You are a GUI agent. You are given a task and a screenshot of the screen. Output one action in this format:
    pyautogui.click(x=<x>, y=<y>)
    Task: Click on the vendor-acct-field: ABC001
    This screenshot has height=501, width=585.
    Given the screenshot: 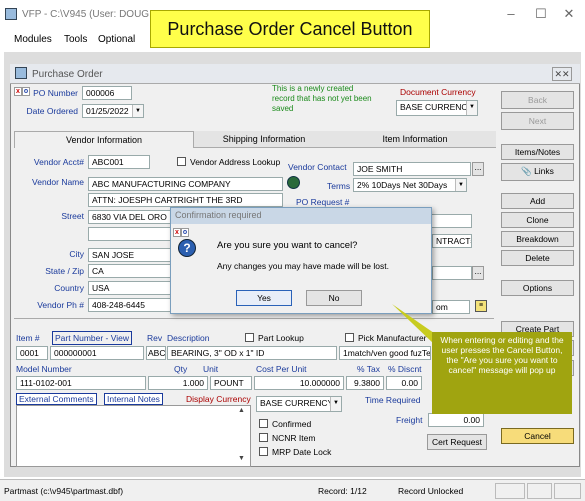 What is the action you would take?
    pyautogui.click(x=119, y=162)
    